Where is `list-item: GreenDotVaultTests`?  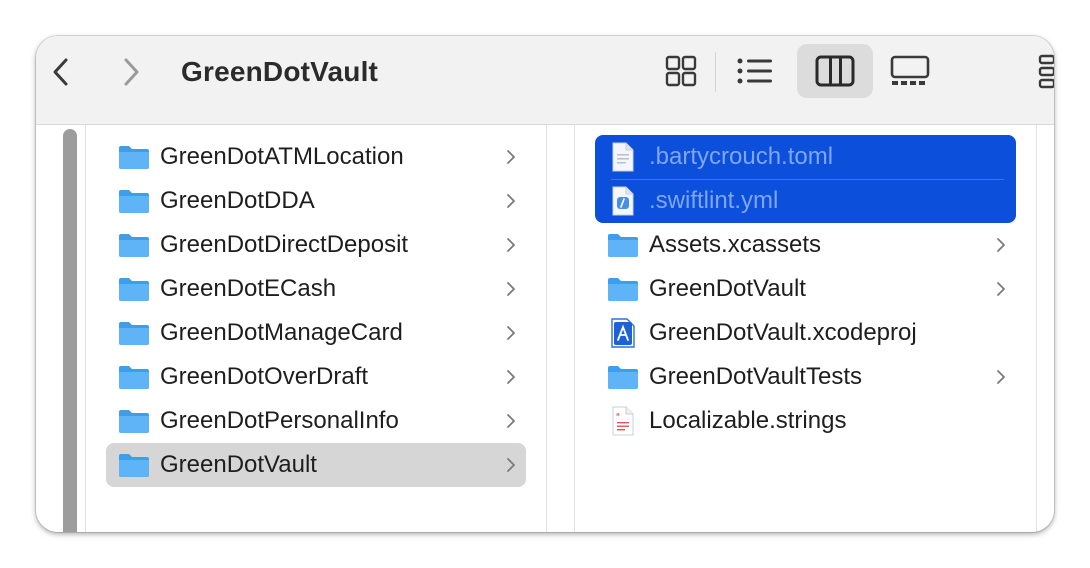 list-item: GreenDotVaultTests is located at coordinates (805, 377).